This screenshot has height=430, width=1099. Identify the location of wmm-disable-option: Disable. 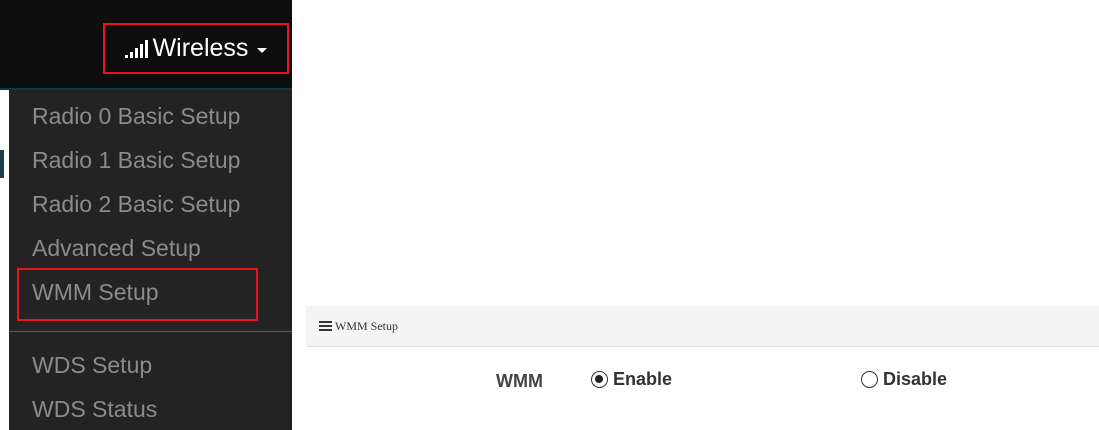
(904, 379).